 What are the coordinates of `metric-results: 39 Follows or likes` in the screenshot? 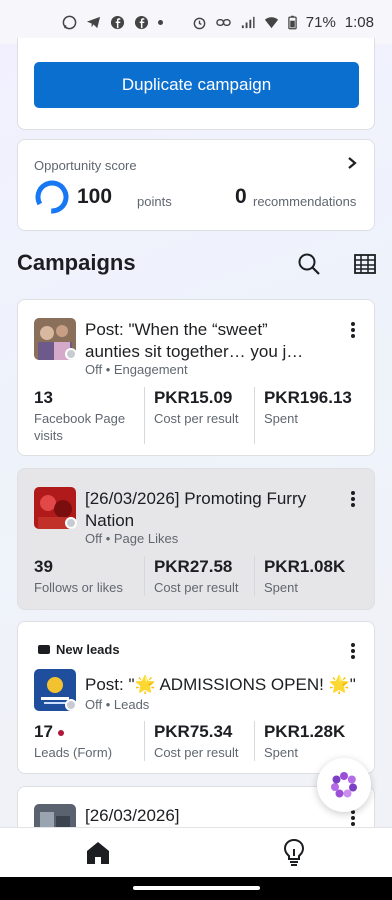 It's located at (89, 576).